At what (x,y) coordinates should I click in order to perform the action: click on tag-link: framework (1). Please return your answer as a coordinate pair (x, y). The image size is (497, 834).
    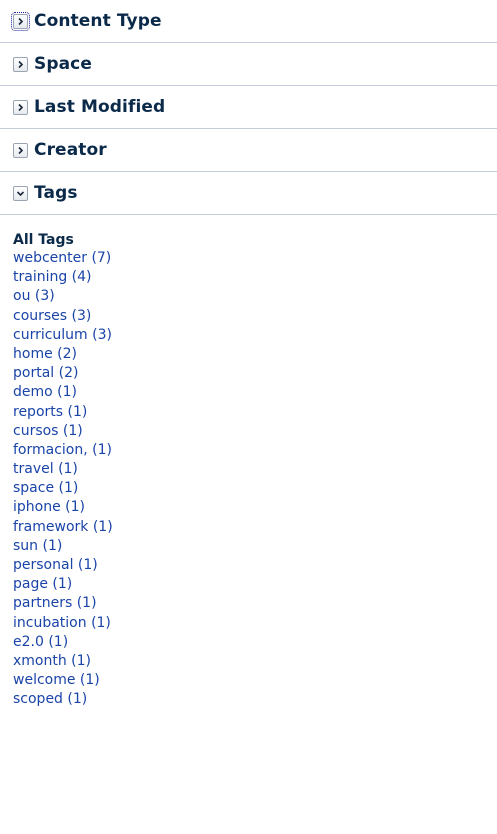
    Looking at the image, I should click on (255, 527).